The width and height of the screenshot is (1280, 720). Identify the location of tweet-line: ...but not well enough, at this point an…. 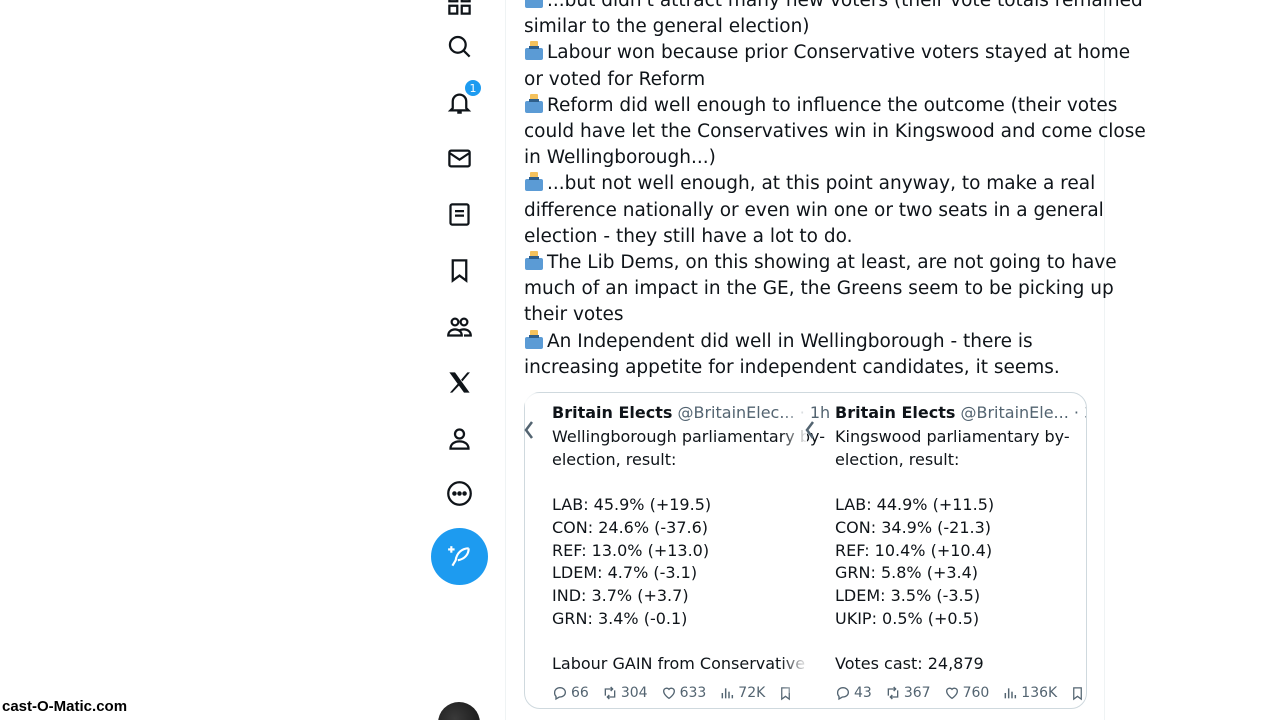
(809, 184).